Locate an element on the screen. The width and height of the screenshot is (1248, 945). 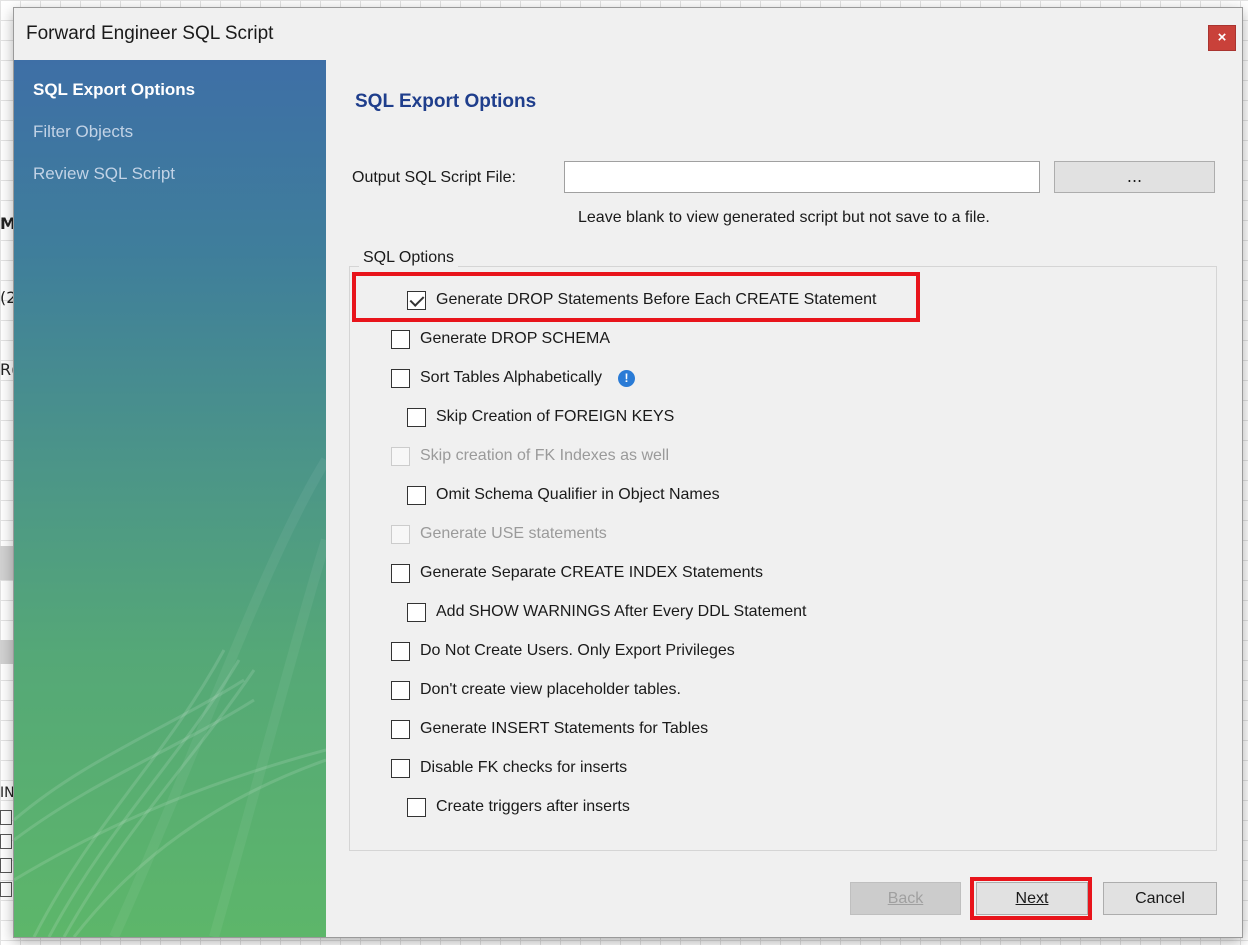
option-label: Skip Creation of FOREIGN KEYS is located at coordinates (555, 416).